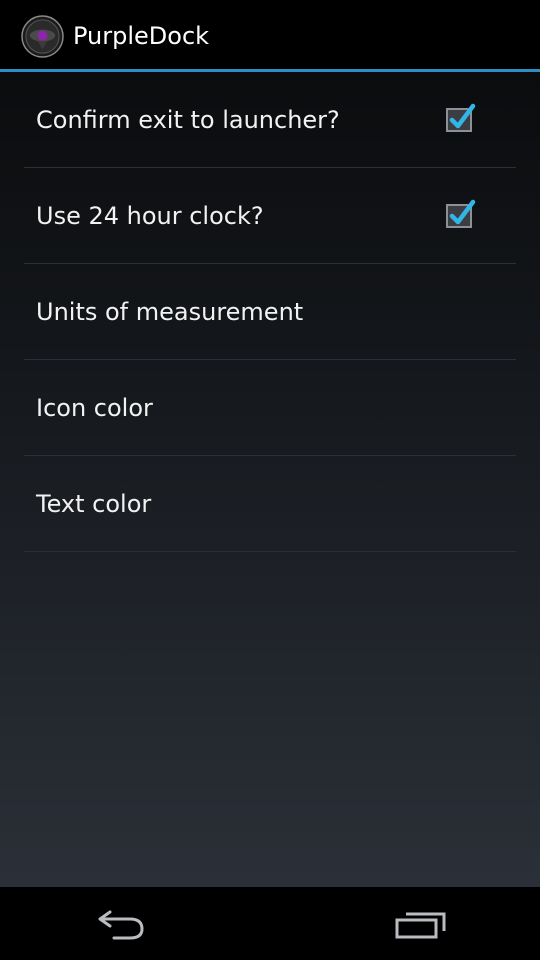  I want to click on pref-24-hour-clock: Use 24 hour clock?, so click(270, 216).